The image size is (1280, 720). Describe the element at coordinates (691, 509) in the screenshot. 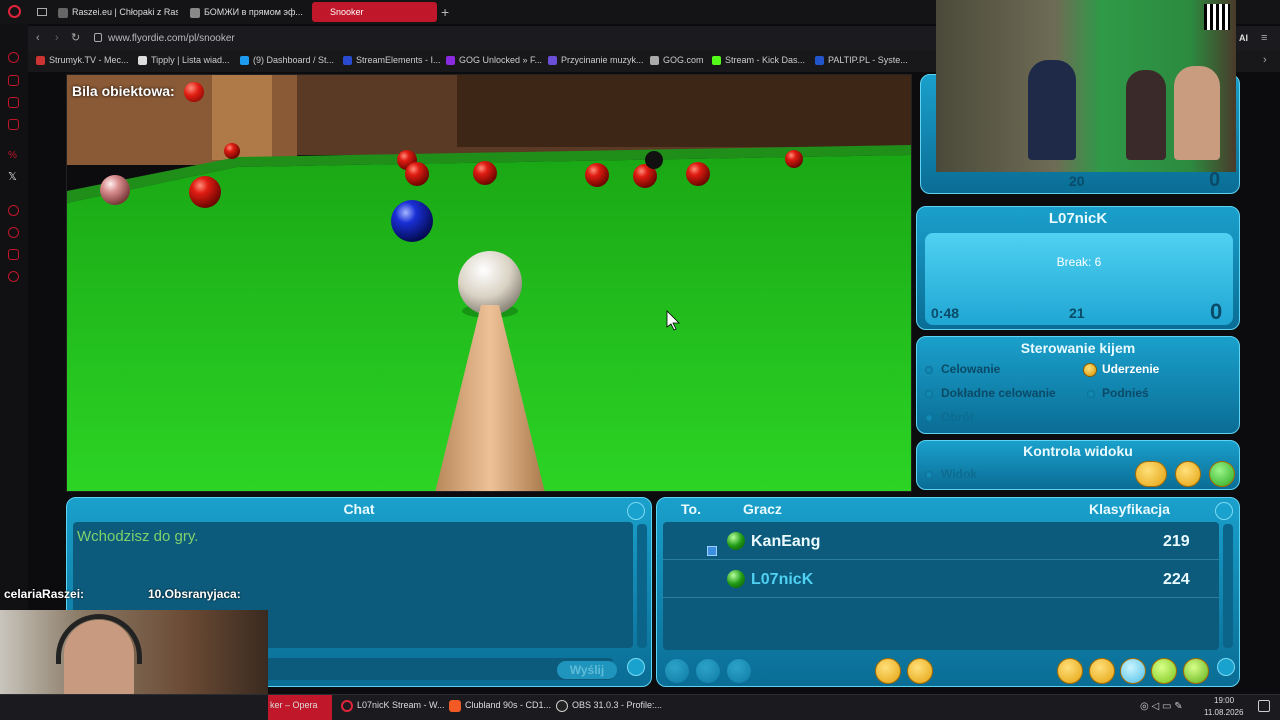

I see `col-header-to: To.` at that location.